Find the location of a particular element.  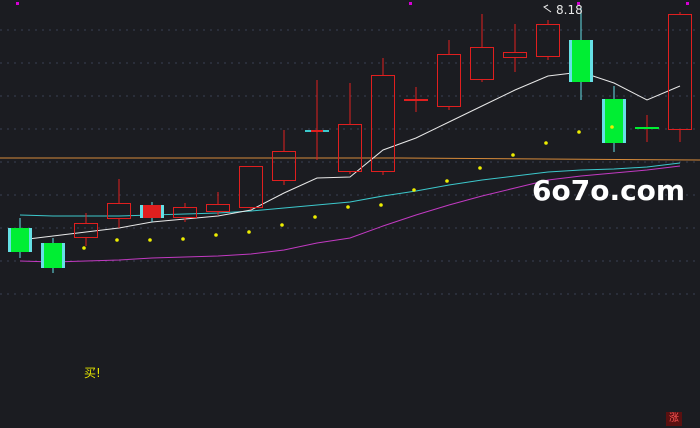

ma-line-orange is located at coordinates (350, 159).